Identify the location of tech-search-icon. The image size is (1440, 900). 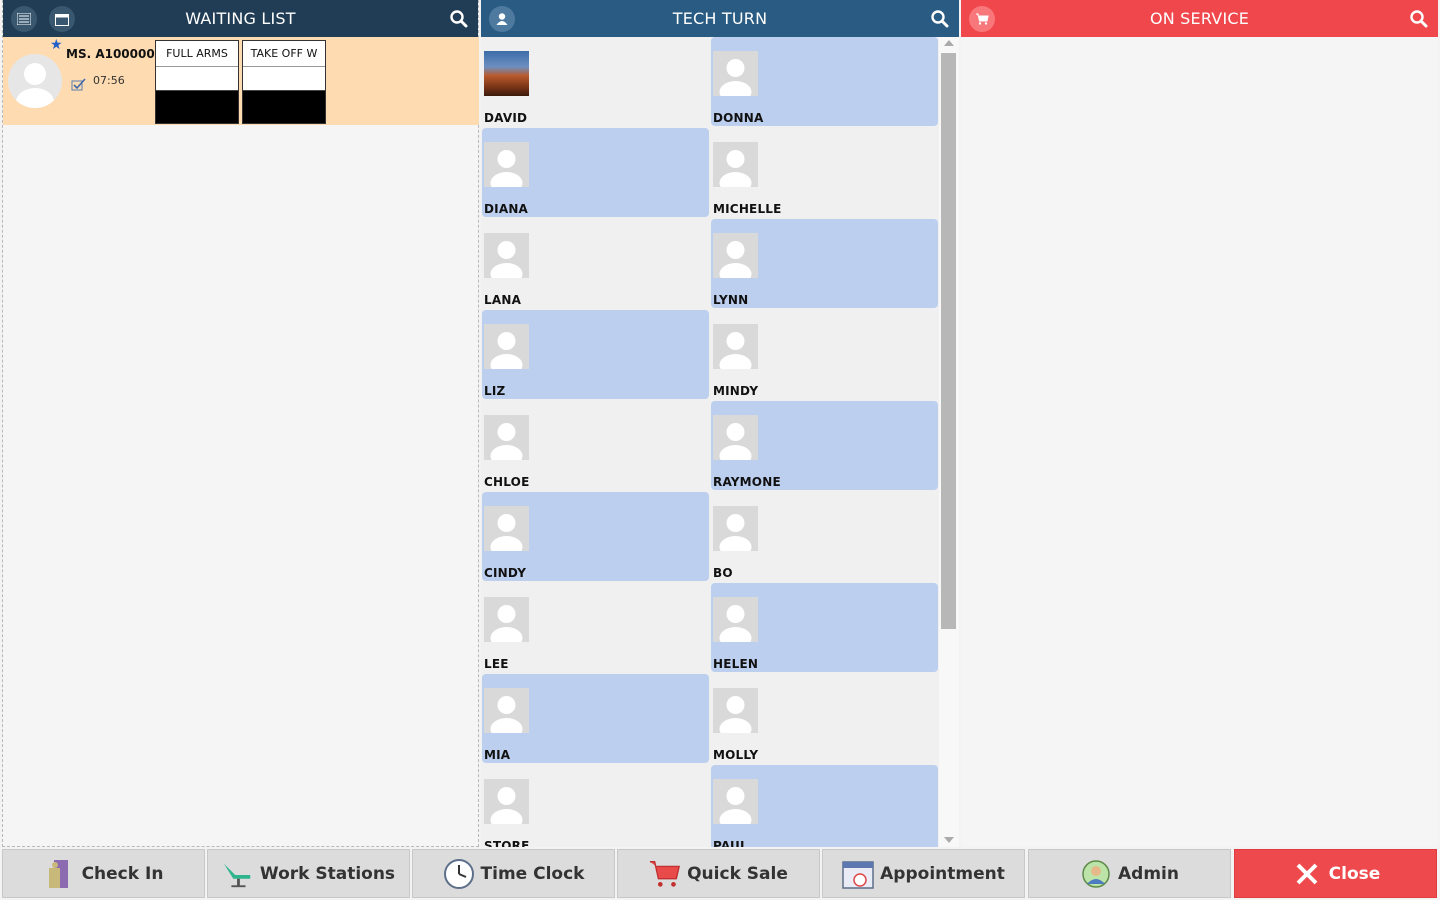
(940, 19).